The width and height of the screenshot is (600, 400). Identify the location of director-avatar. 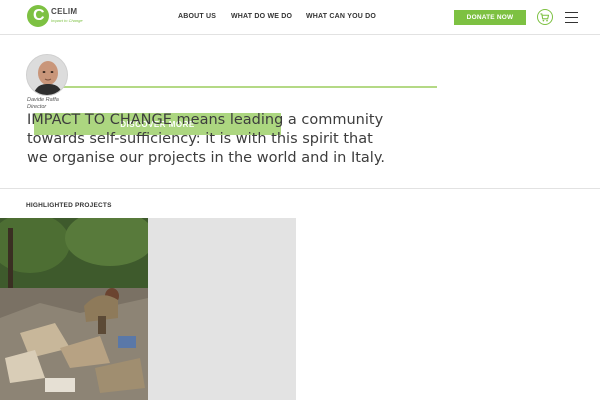
(47, 75).